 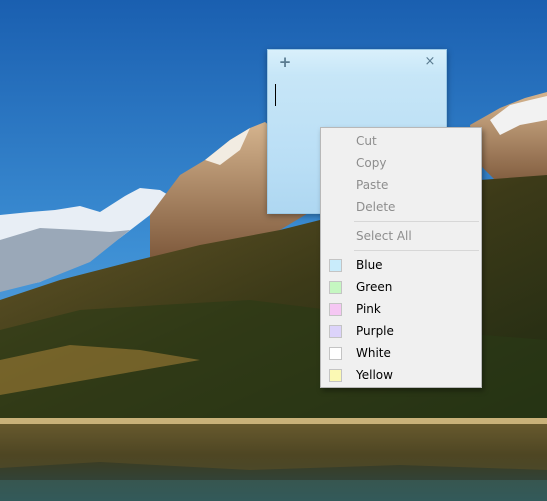 I want to click on menu-item-cut: Cut, so click(x=401, y=141).